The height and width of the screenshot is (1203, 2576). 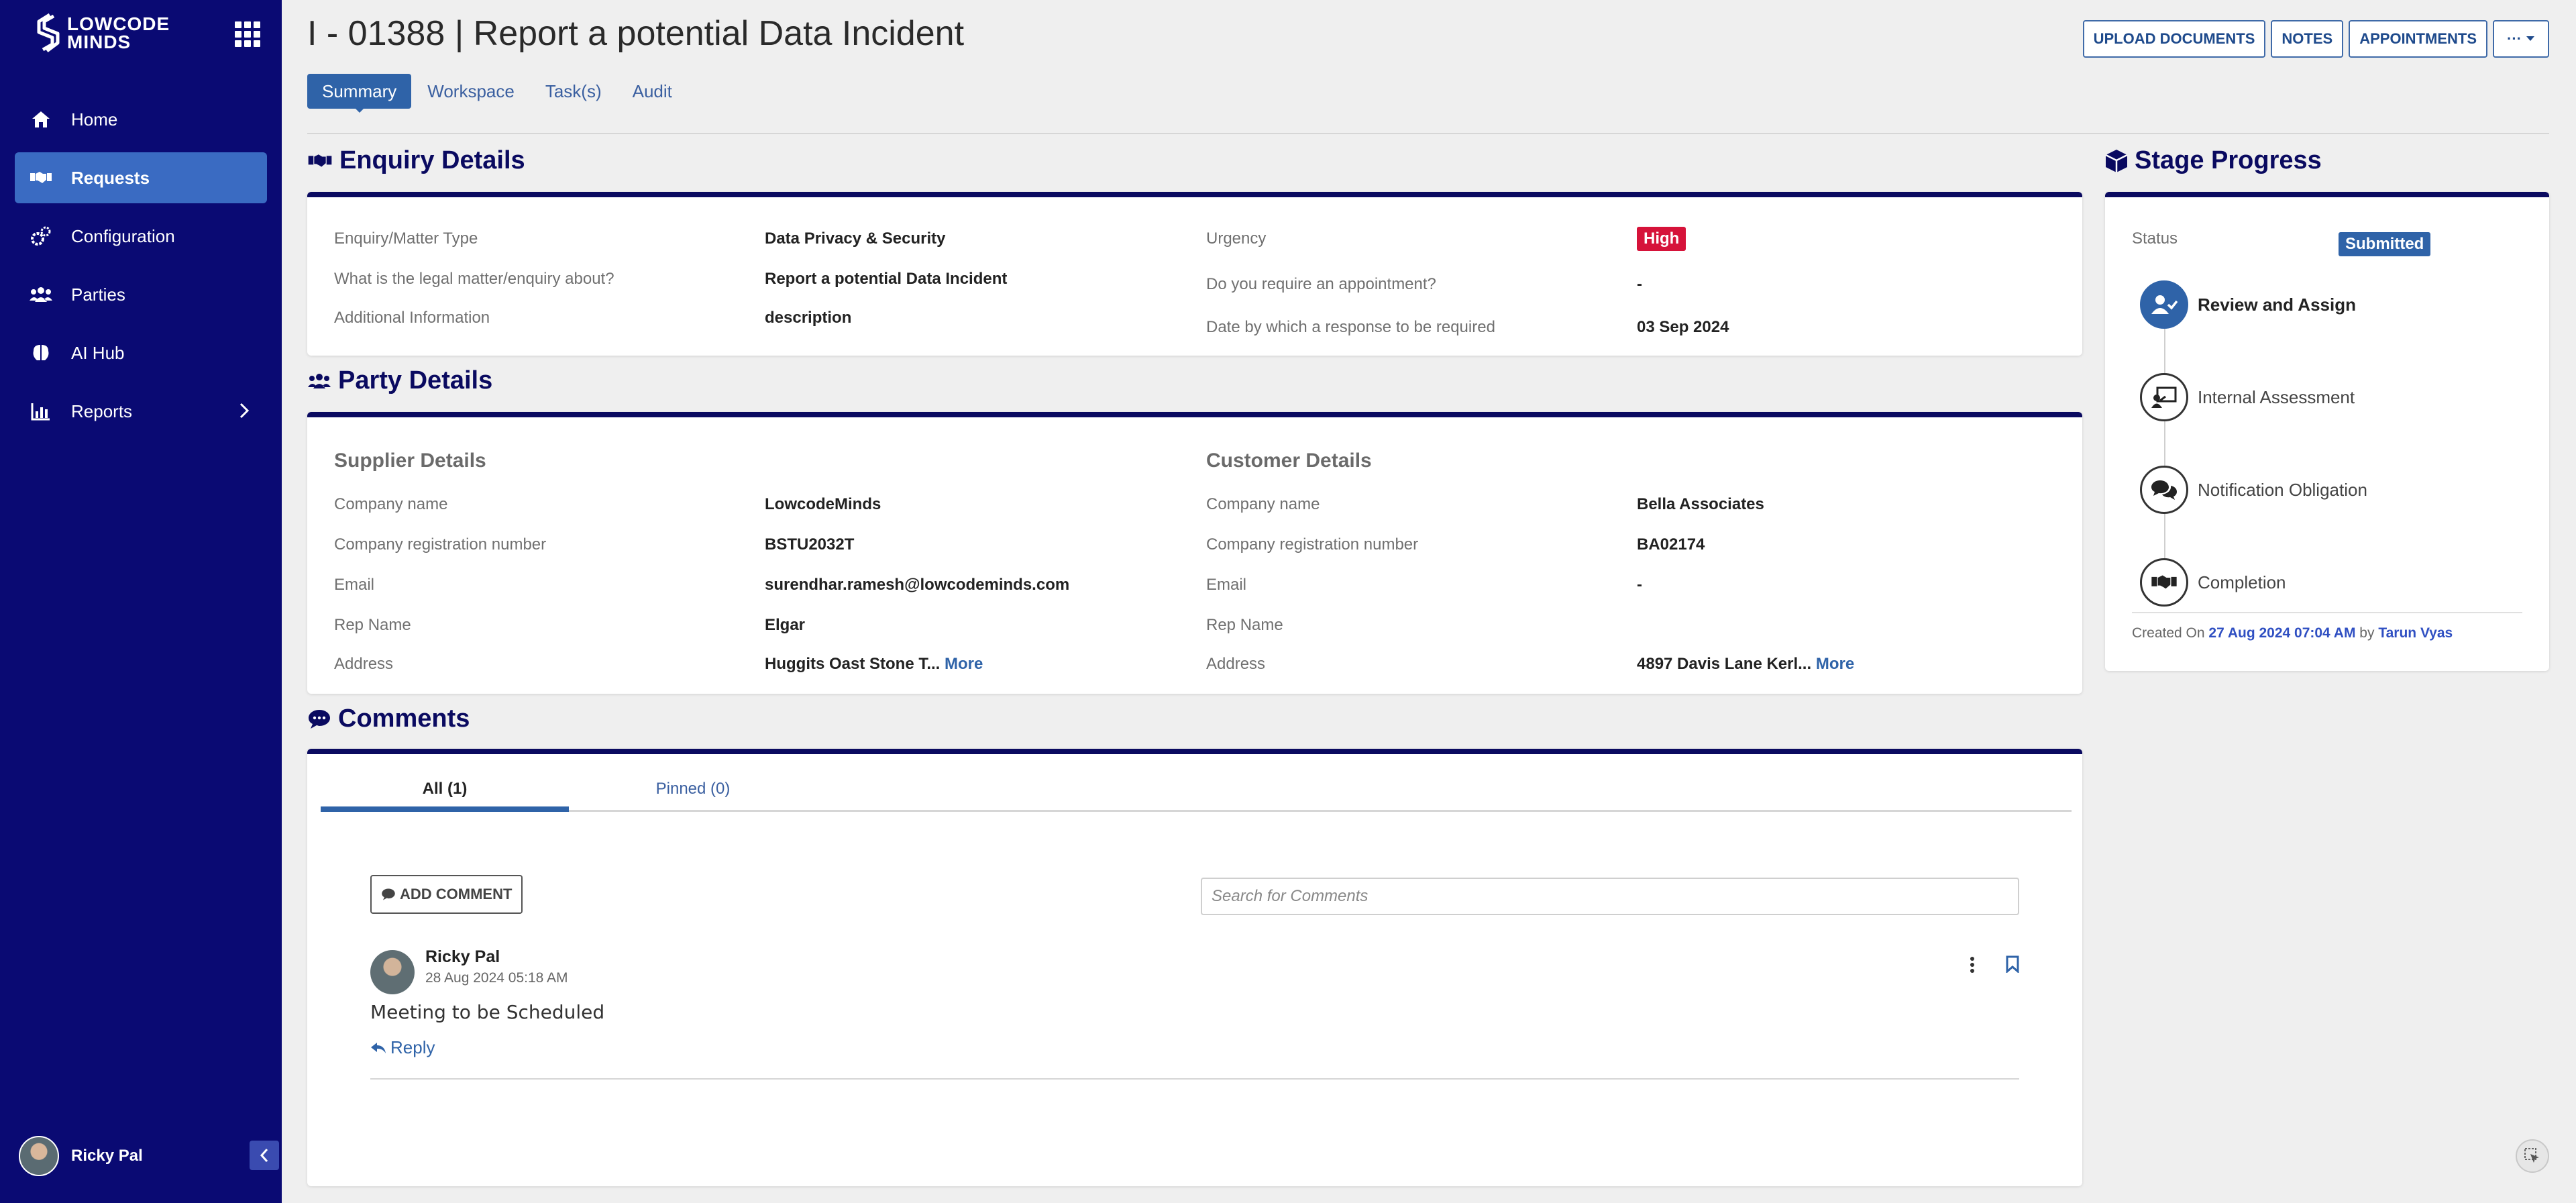 What do you see at coordinates (471, 91) in the screenshot?
I see `tab-workspace: Workspace` at bounding box center [471, 91].